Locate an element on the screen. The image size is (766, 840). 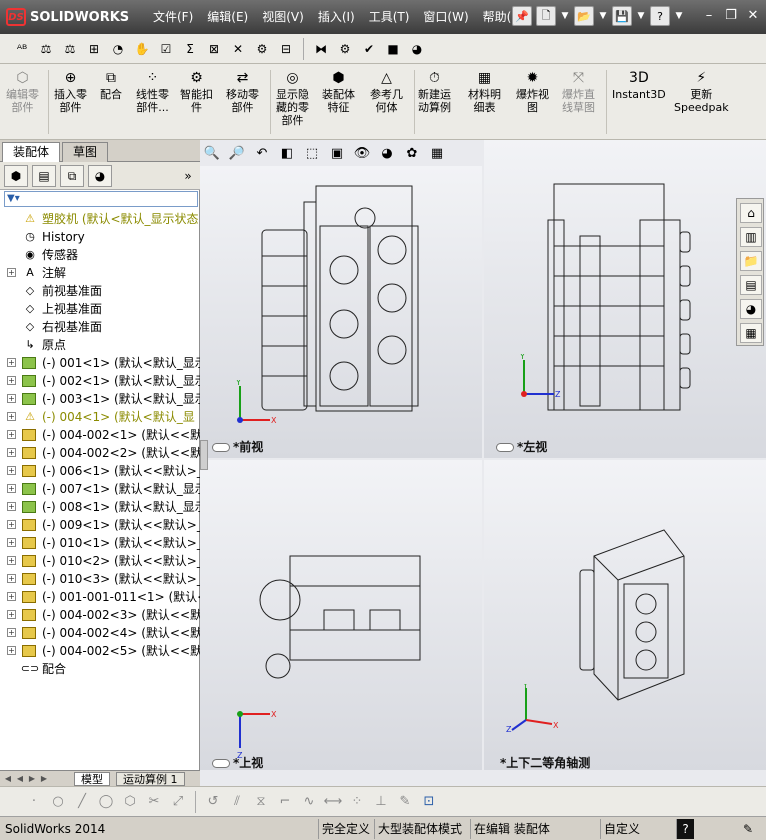
tree-item: + (-) 010<3> (默认<<默认>_显 is located at coordinates (100, 579).